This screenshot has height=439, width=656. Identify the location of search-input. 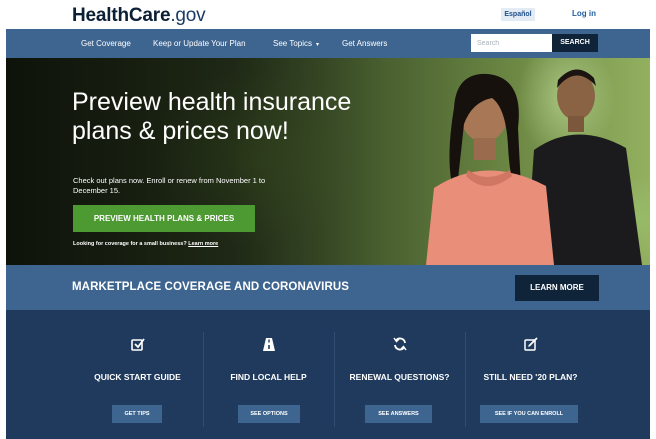
(511, 43).